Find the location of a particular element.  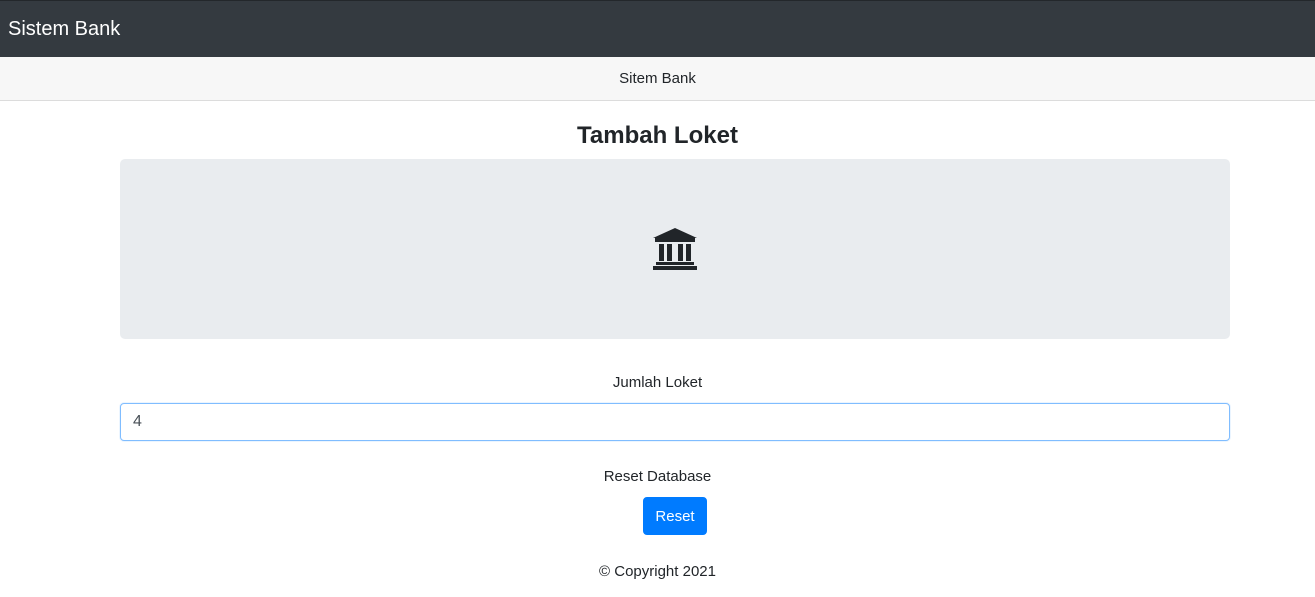

jumlah-loket-field is located at coordinates (675, 422).